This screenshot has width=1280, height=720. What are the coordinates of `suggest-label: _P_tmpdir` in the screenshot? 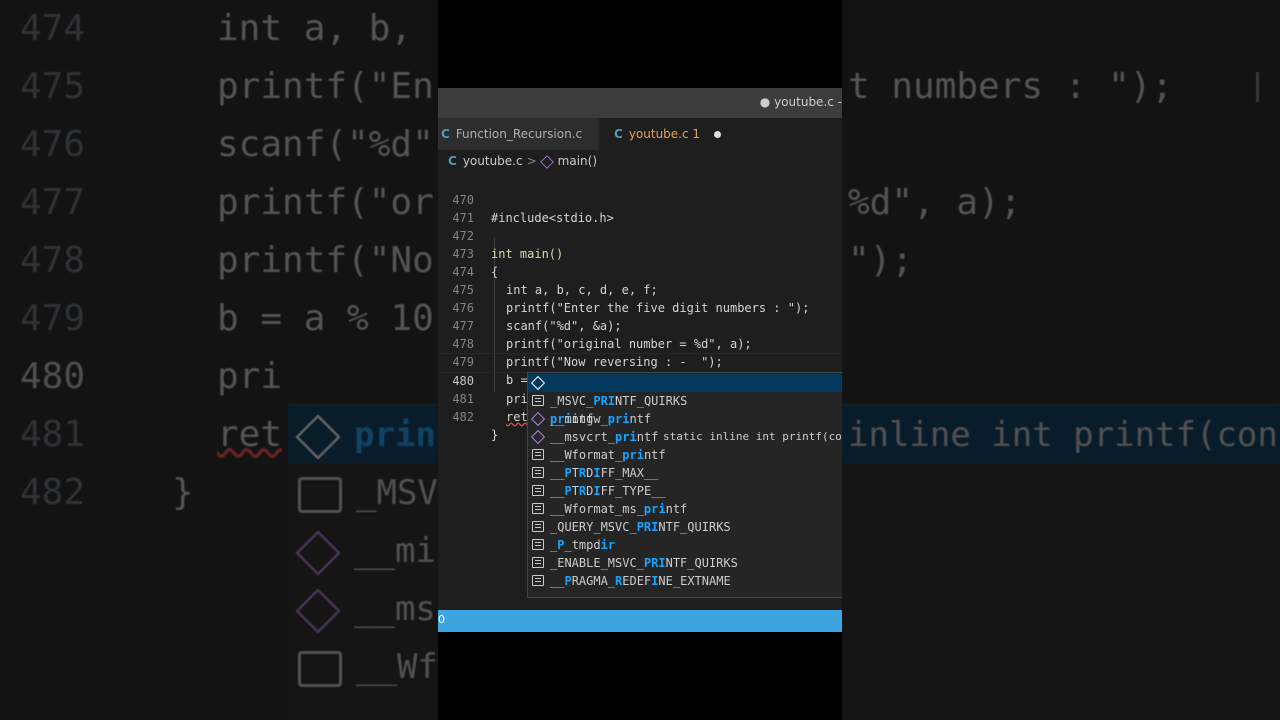 It's located at (583, 545).